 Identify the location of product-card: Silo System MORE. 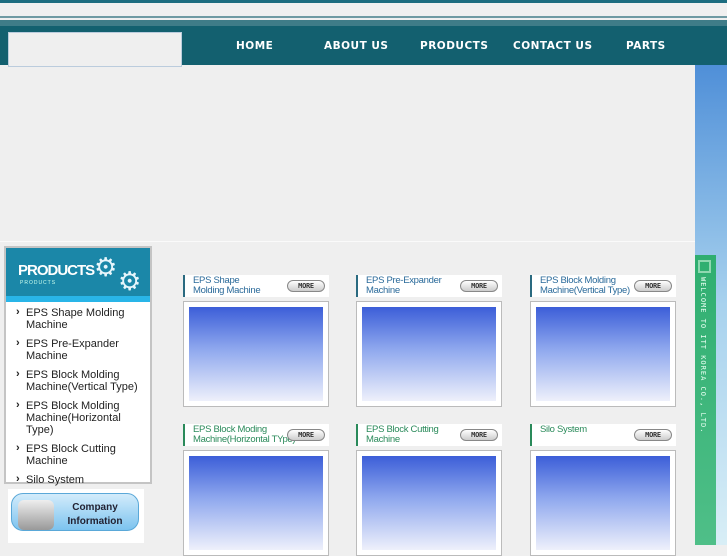
(603, 490).